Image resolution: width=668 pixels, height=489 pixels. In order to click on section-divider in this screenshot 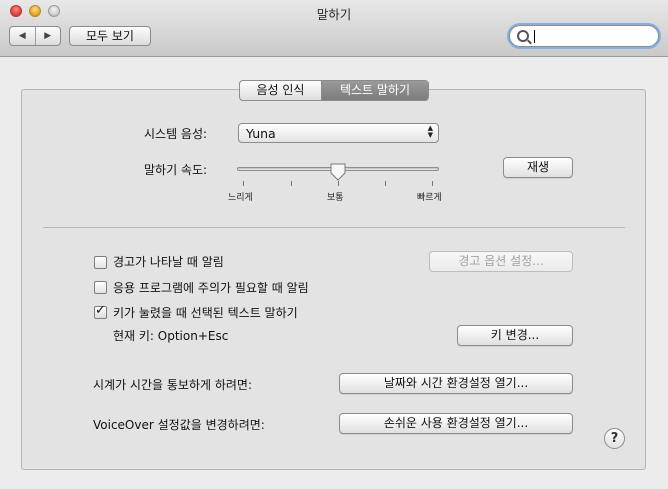, I will do `click(334, 227)`.